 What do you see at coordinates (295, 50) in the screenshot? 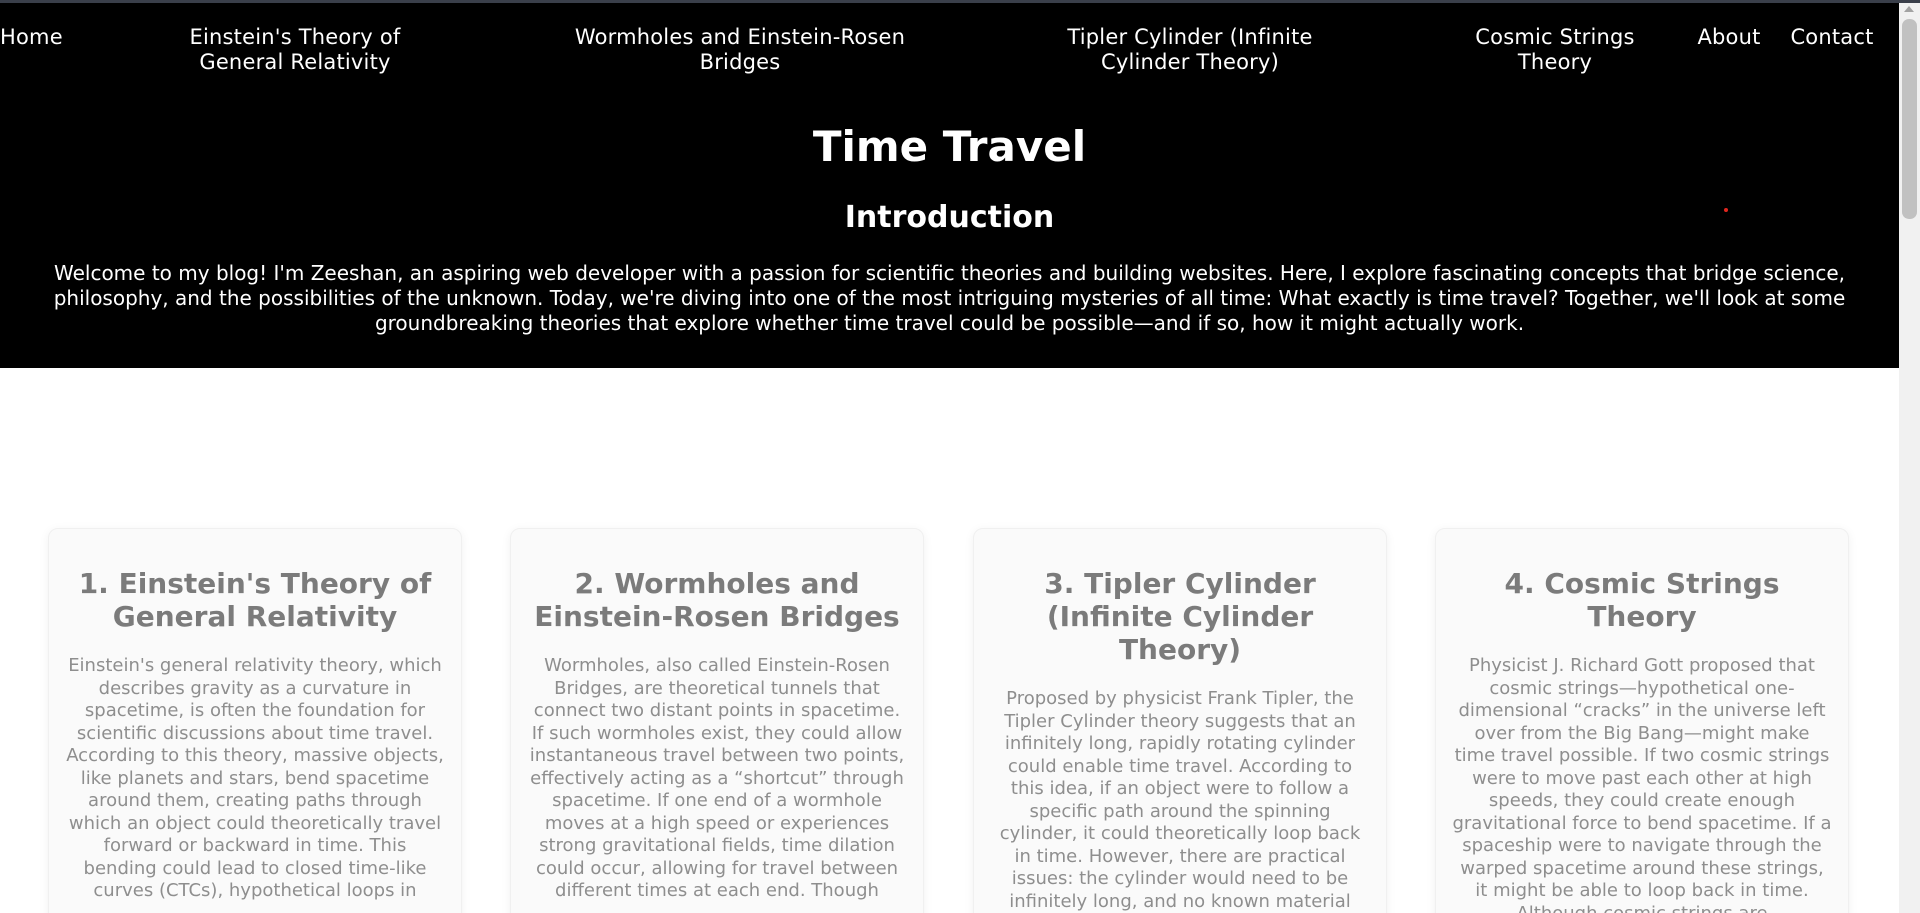
I see `nav-link-einstein: Einstein's Theory of General Relativity` at bounding box center [295, 50].